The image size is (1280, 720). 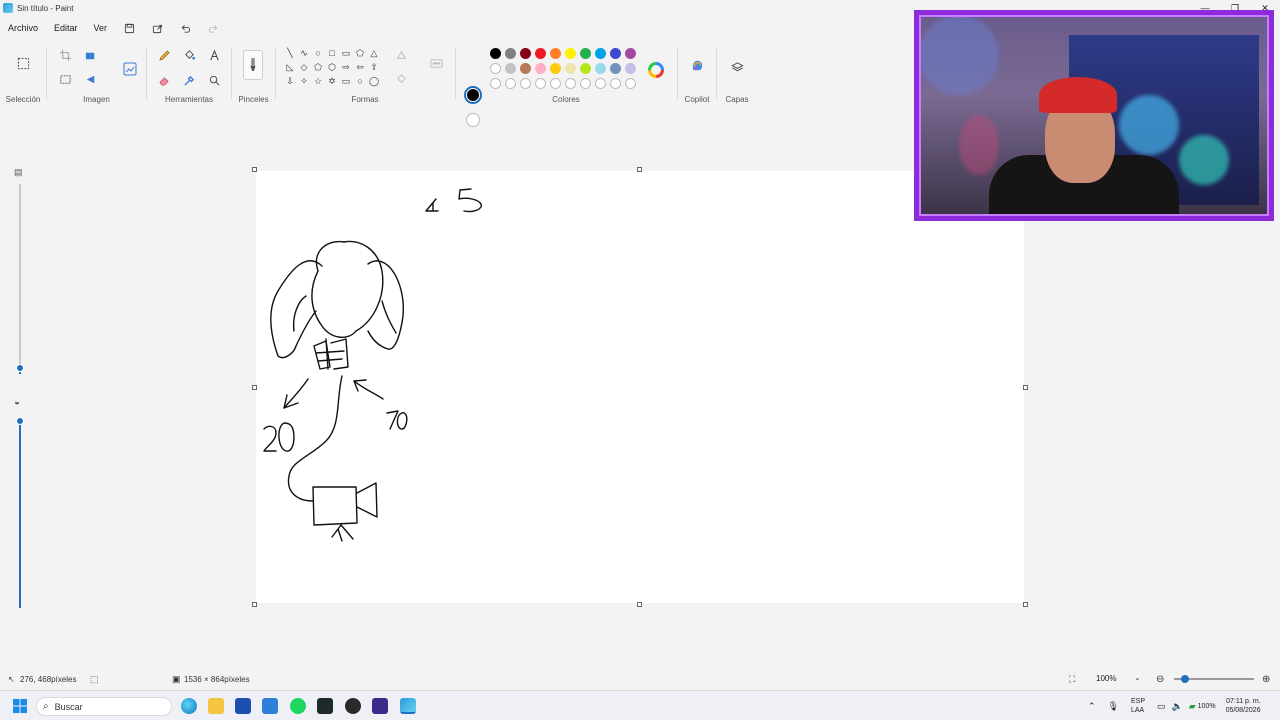 What do you see at coordinates (697, 65) in the screenshot?
I see `copilot-icon` at bounding box center [697, 65].